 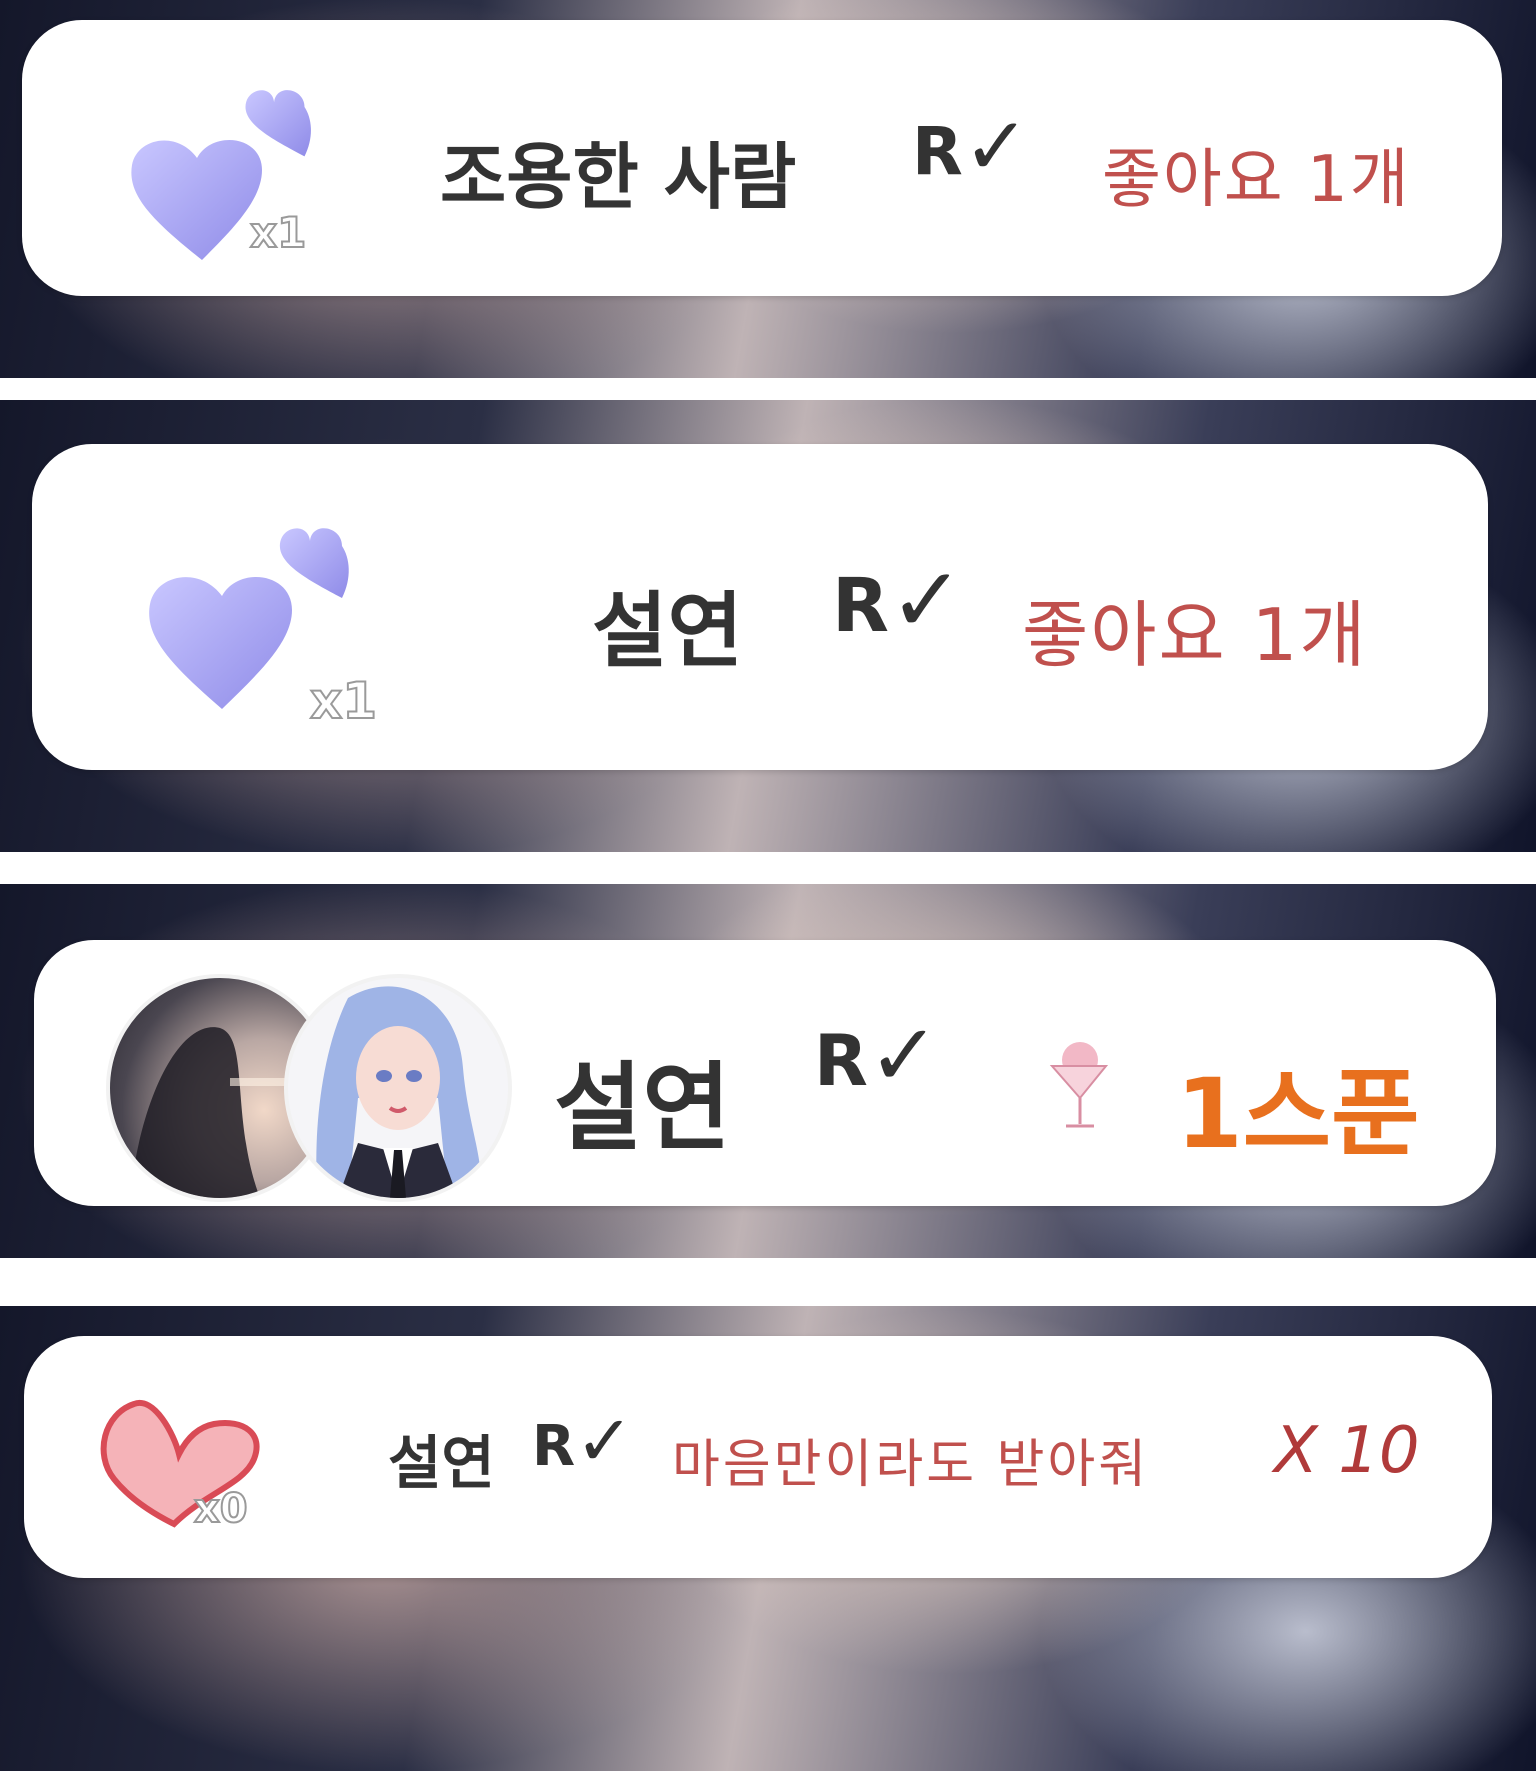 I want to click on gift-amount: 1스푼, so click(x=1298, y=1114).